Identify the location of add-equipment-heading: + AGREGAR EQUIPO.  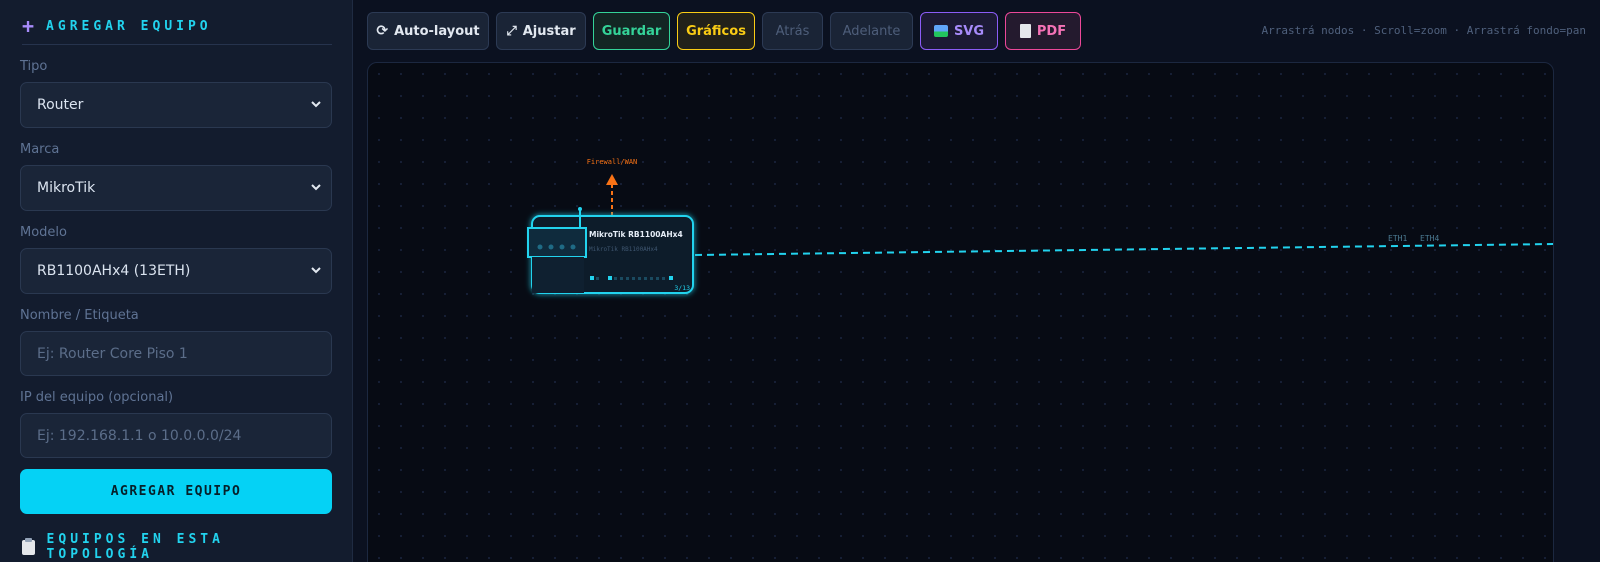
(177, 30).